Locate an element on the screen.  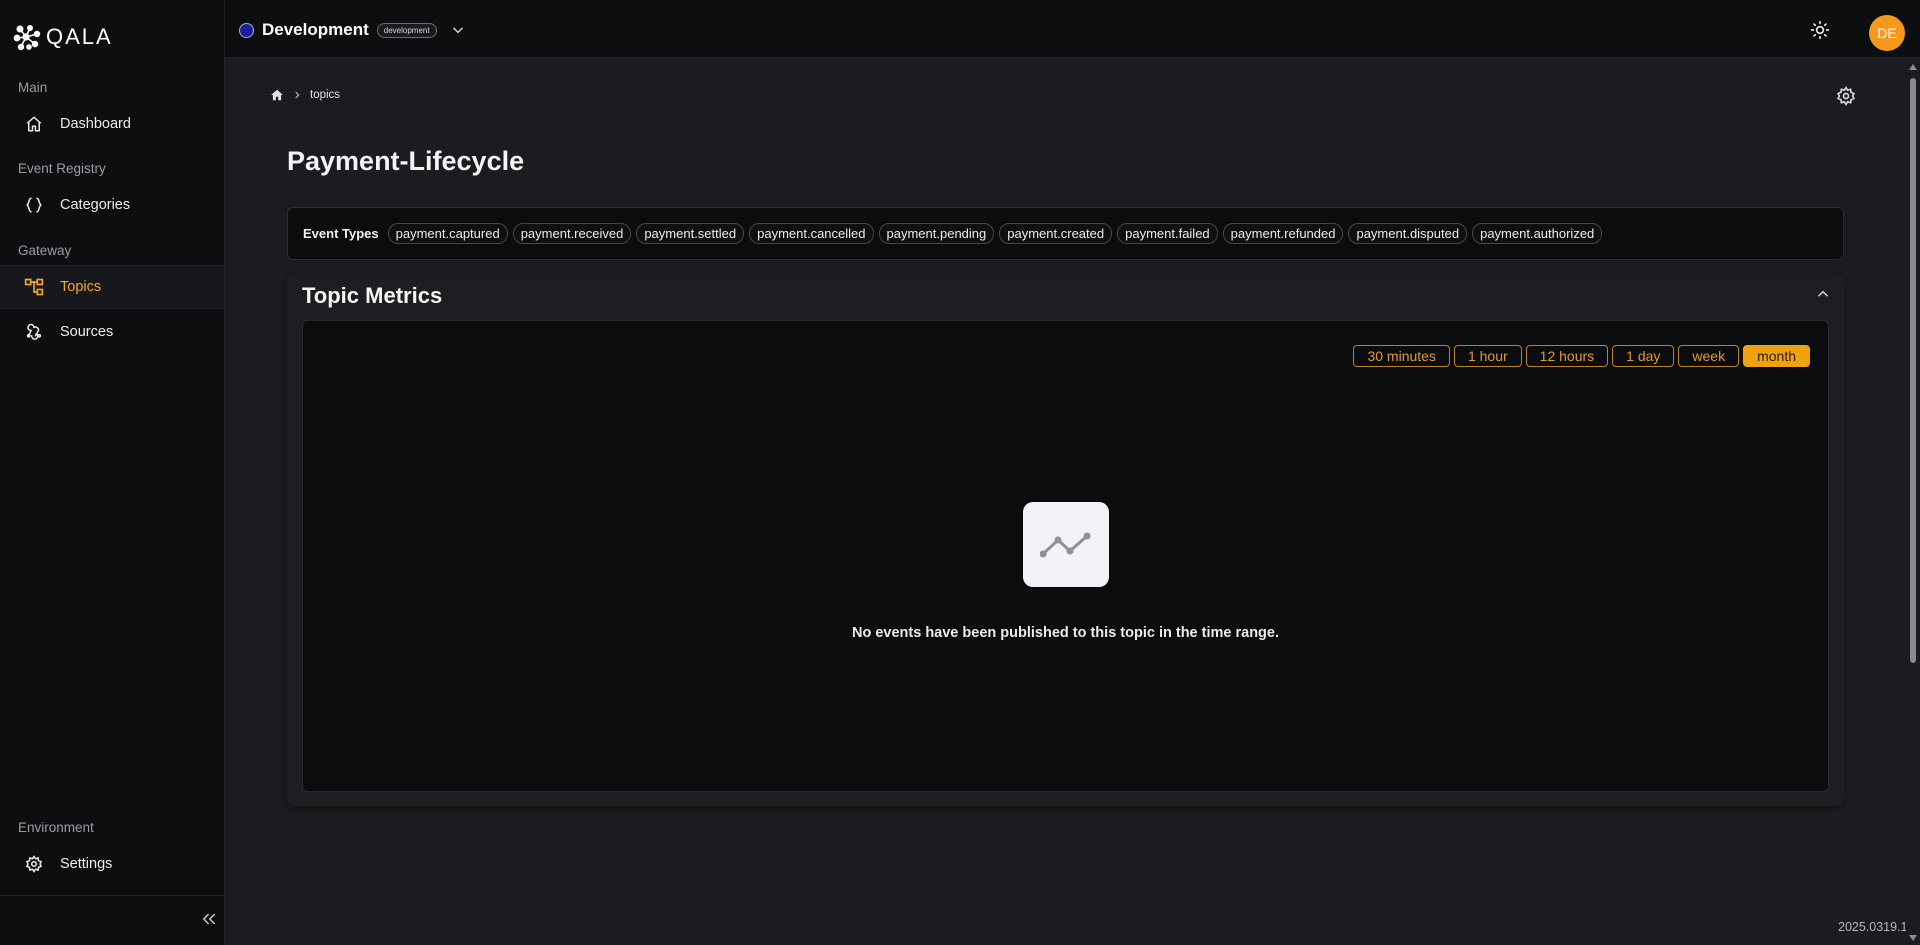
section-label-gateway: Gateway is located at coordinates (45, 250).